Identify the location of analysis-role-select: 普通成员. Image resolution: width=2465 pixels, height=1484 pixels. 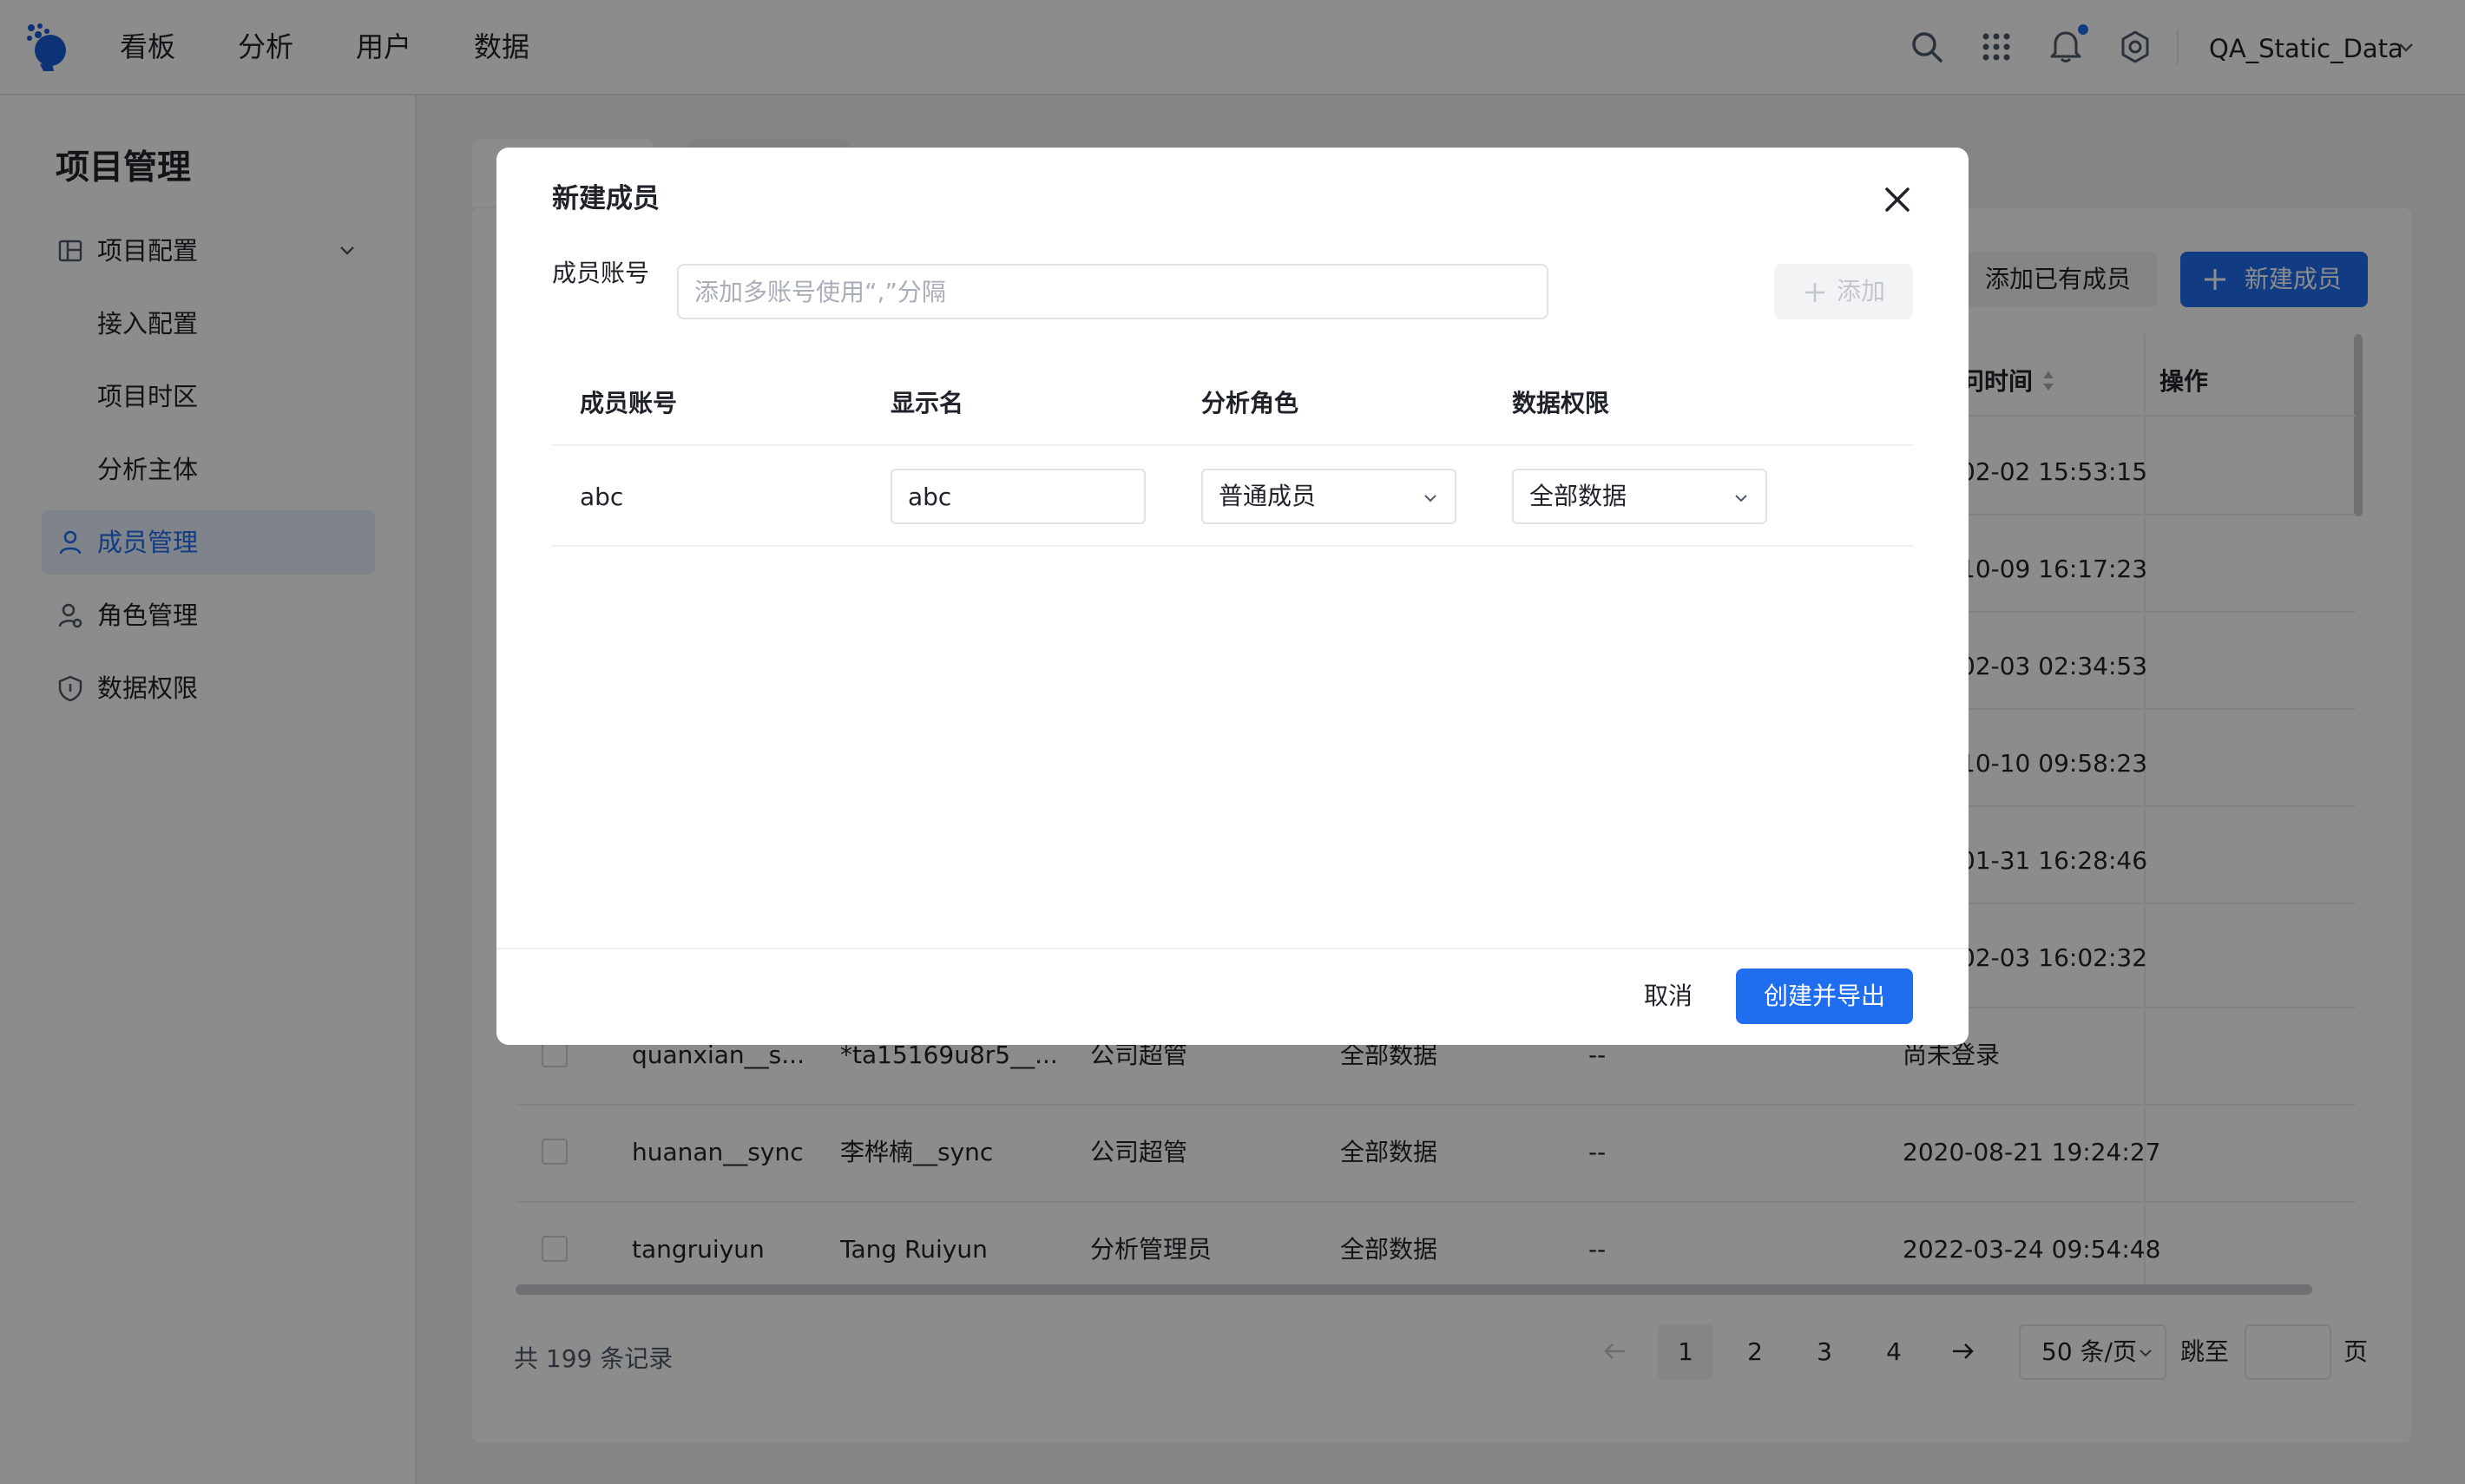
(1328, 497).